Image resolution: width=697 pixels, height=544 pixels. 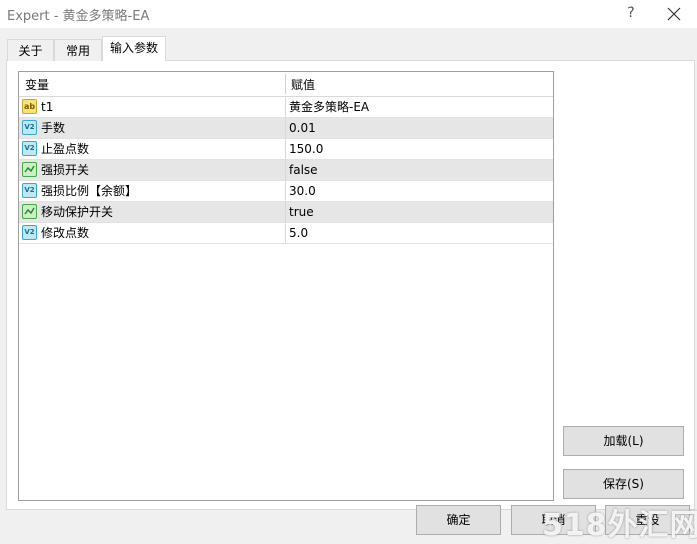 What do you see at coordinates (674, 14) in the screenshot?
I see `close-icon` at bounding box center [674, 14].